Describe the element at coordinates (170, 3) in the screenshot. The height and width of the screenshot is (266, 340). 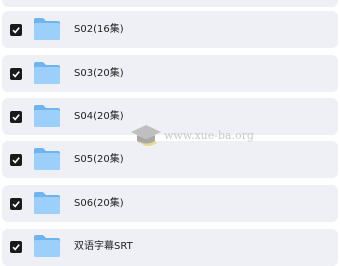
I see `list-item` at that location.